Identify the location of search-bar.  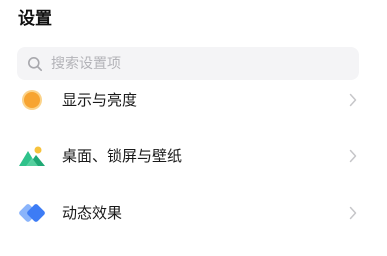
(188, 63).